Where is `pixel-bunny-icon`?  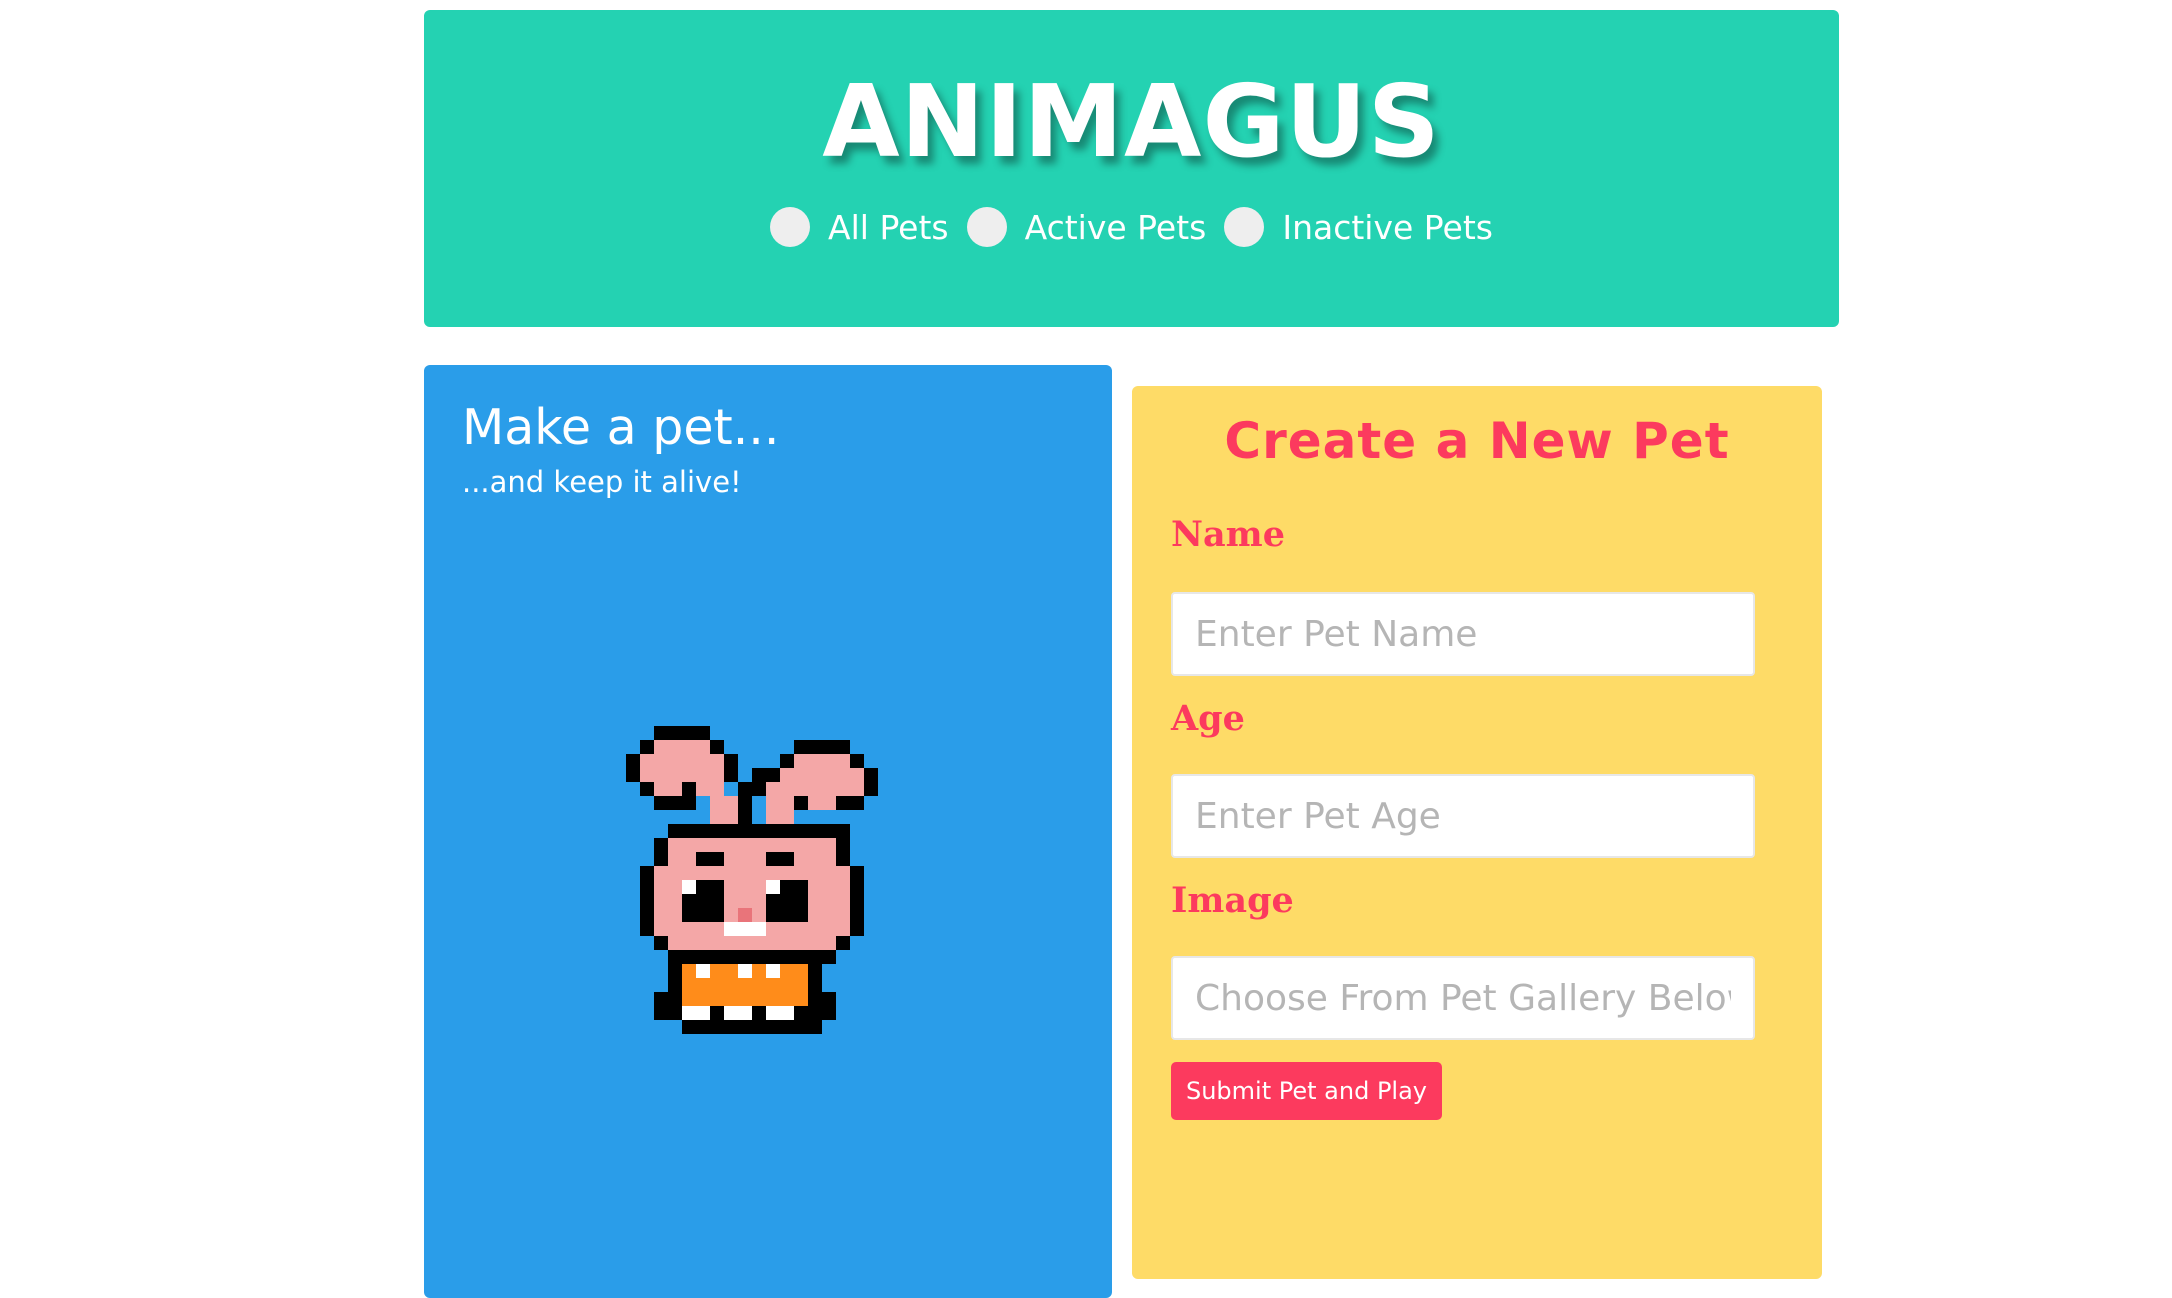
pixel-bunny-icon is located at coordinates (752, 880).